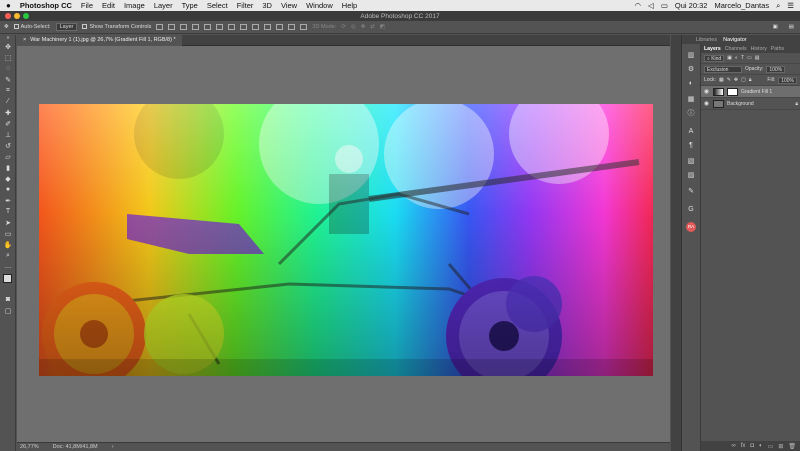  I want to click on zoom-button, so click(26, 16).